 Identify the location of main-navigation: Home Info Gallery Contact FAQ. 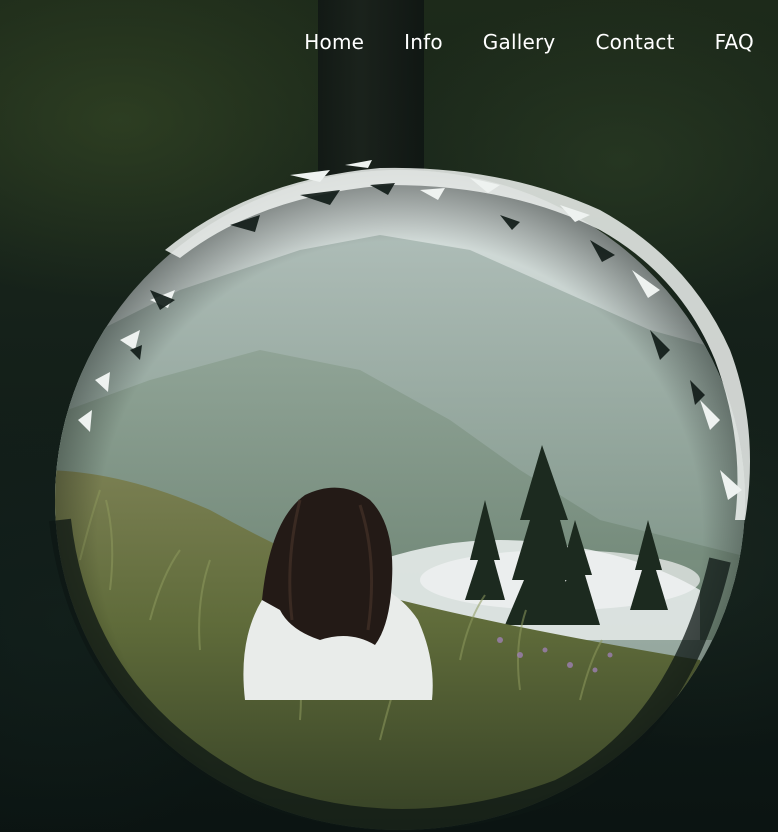
(529, 42).